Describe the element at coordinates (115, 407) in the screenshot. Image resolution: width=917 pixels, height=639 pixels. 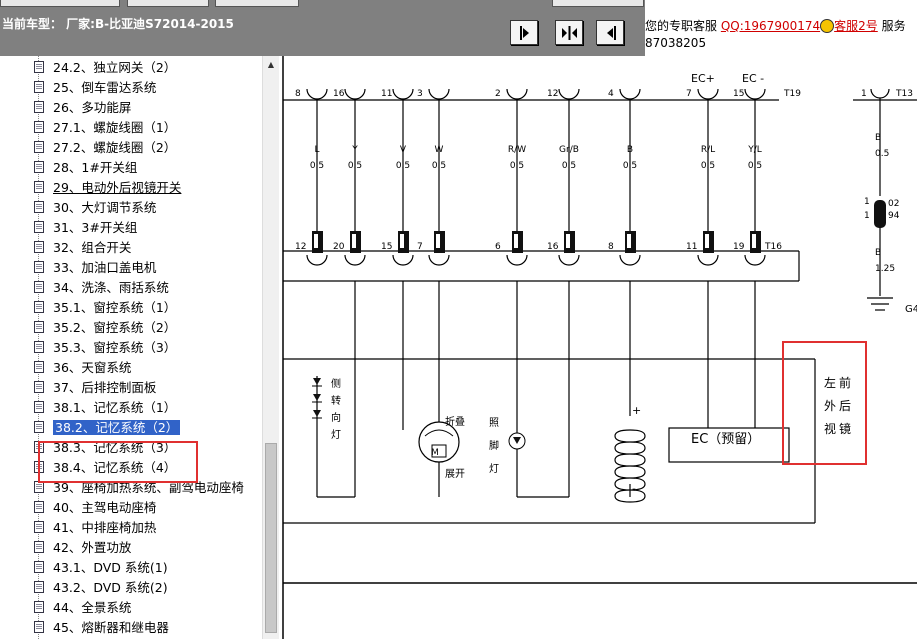
I see `tree-item-label: 38.1、记忆系统（1）` at that location.